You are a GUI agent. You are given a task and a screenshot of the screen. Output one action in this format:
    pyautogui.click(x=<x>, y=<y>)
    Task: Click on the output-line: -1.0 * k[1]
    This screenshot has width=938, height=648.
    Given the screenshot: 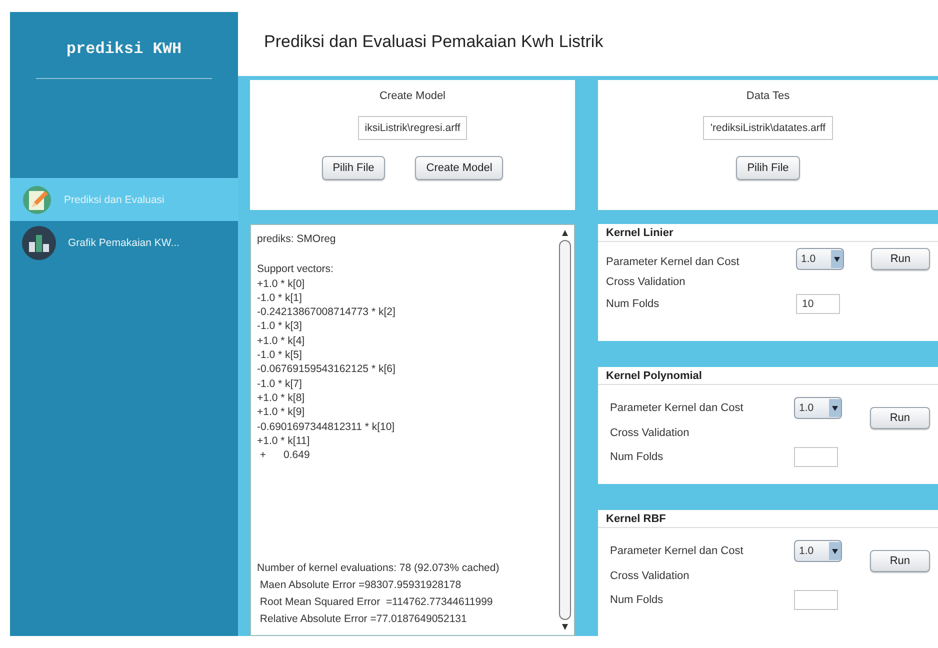 What is the action you would take?
    pyautogui.click(x=280, y=298)
    